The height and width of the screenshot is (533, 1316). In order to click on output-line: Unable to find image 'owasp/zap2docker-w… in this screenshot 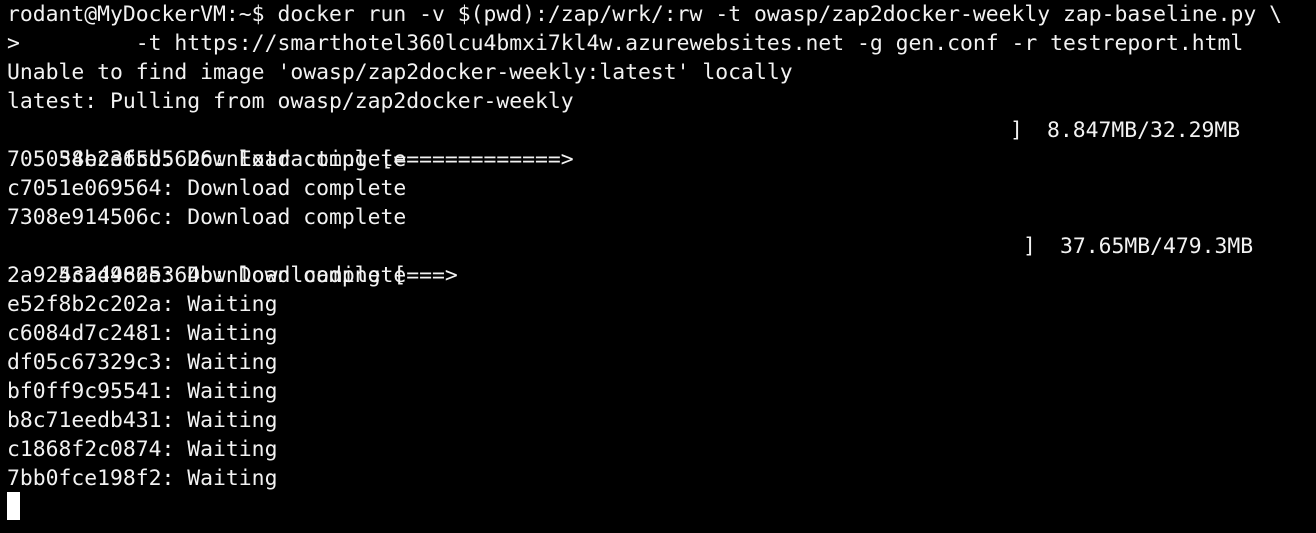, I will do `click(400, 72)`.